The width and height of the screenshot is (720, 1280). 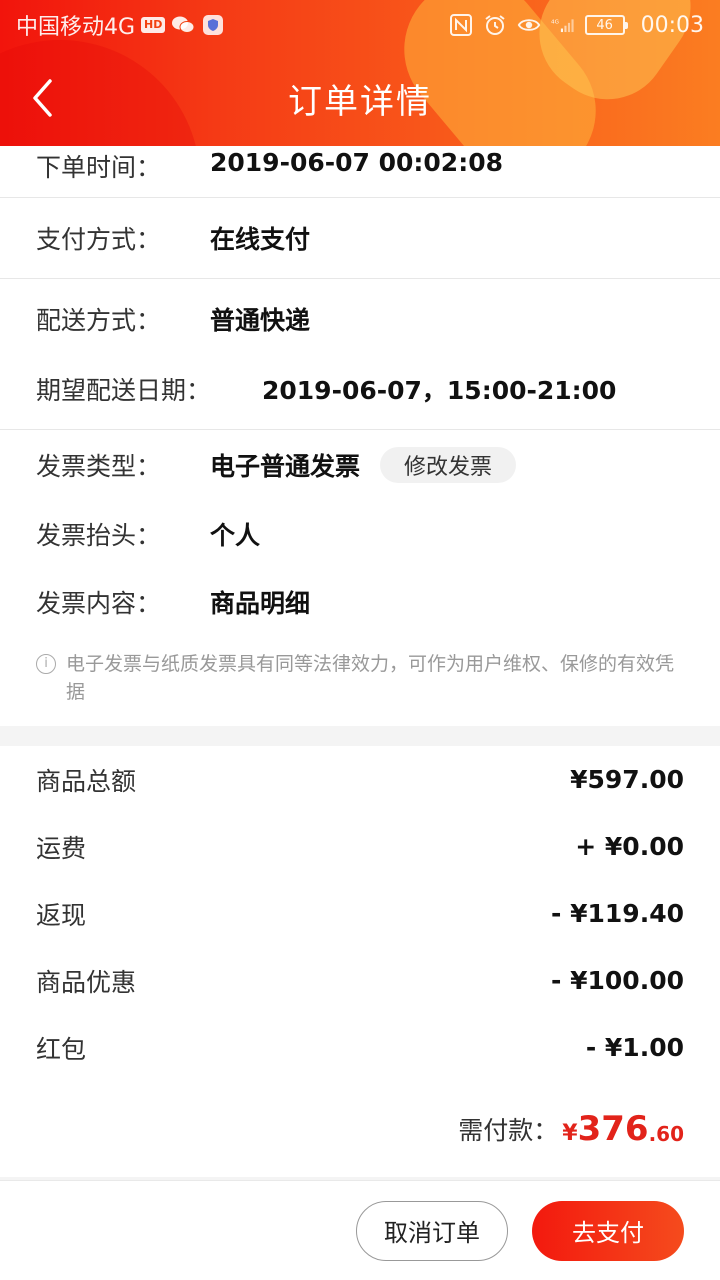 I want to click on navbar: 订单详情, so click(x=360, y=98).